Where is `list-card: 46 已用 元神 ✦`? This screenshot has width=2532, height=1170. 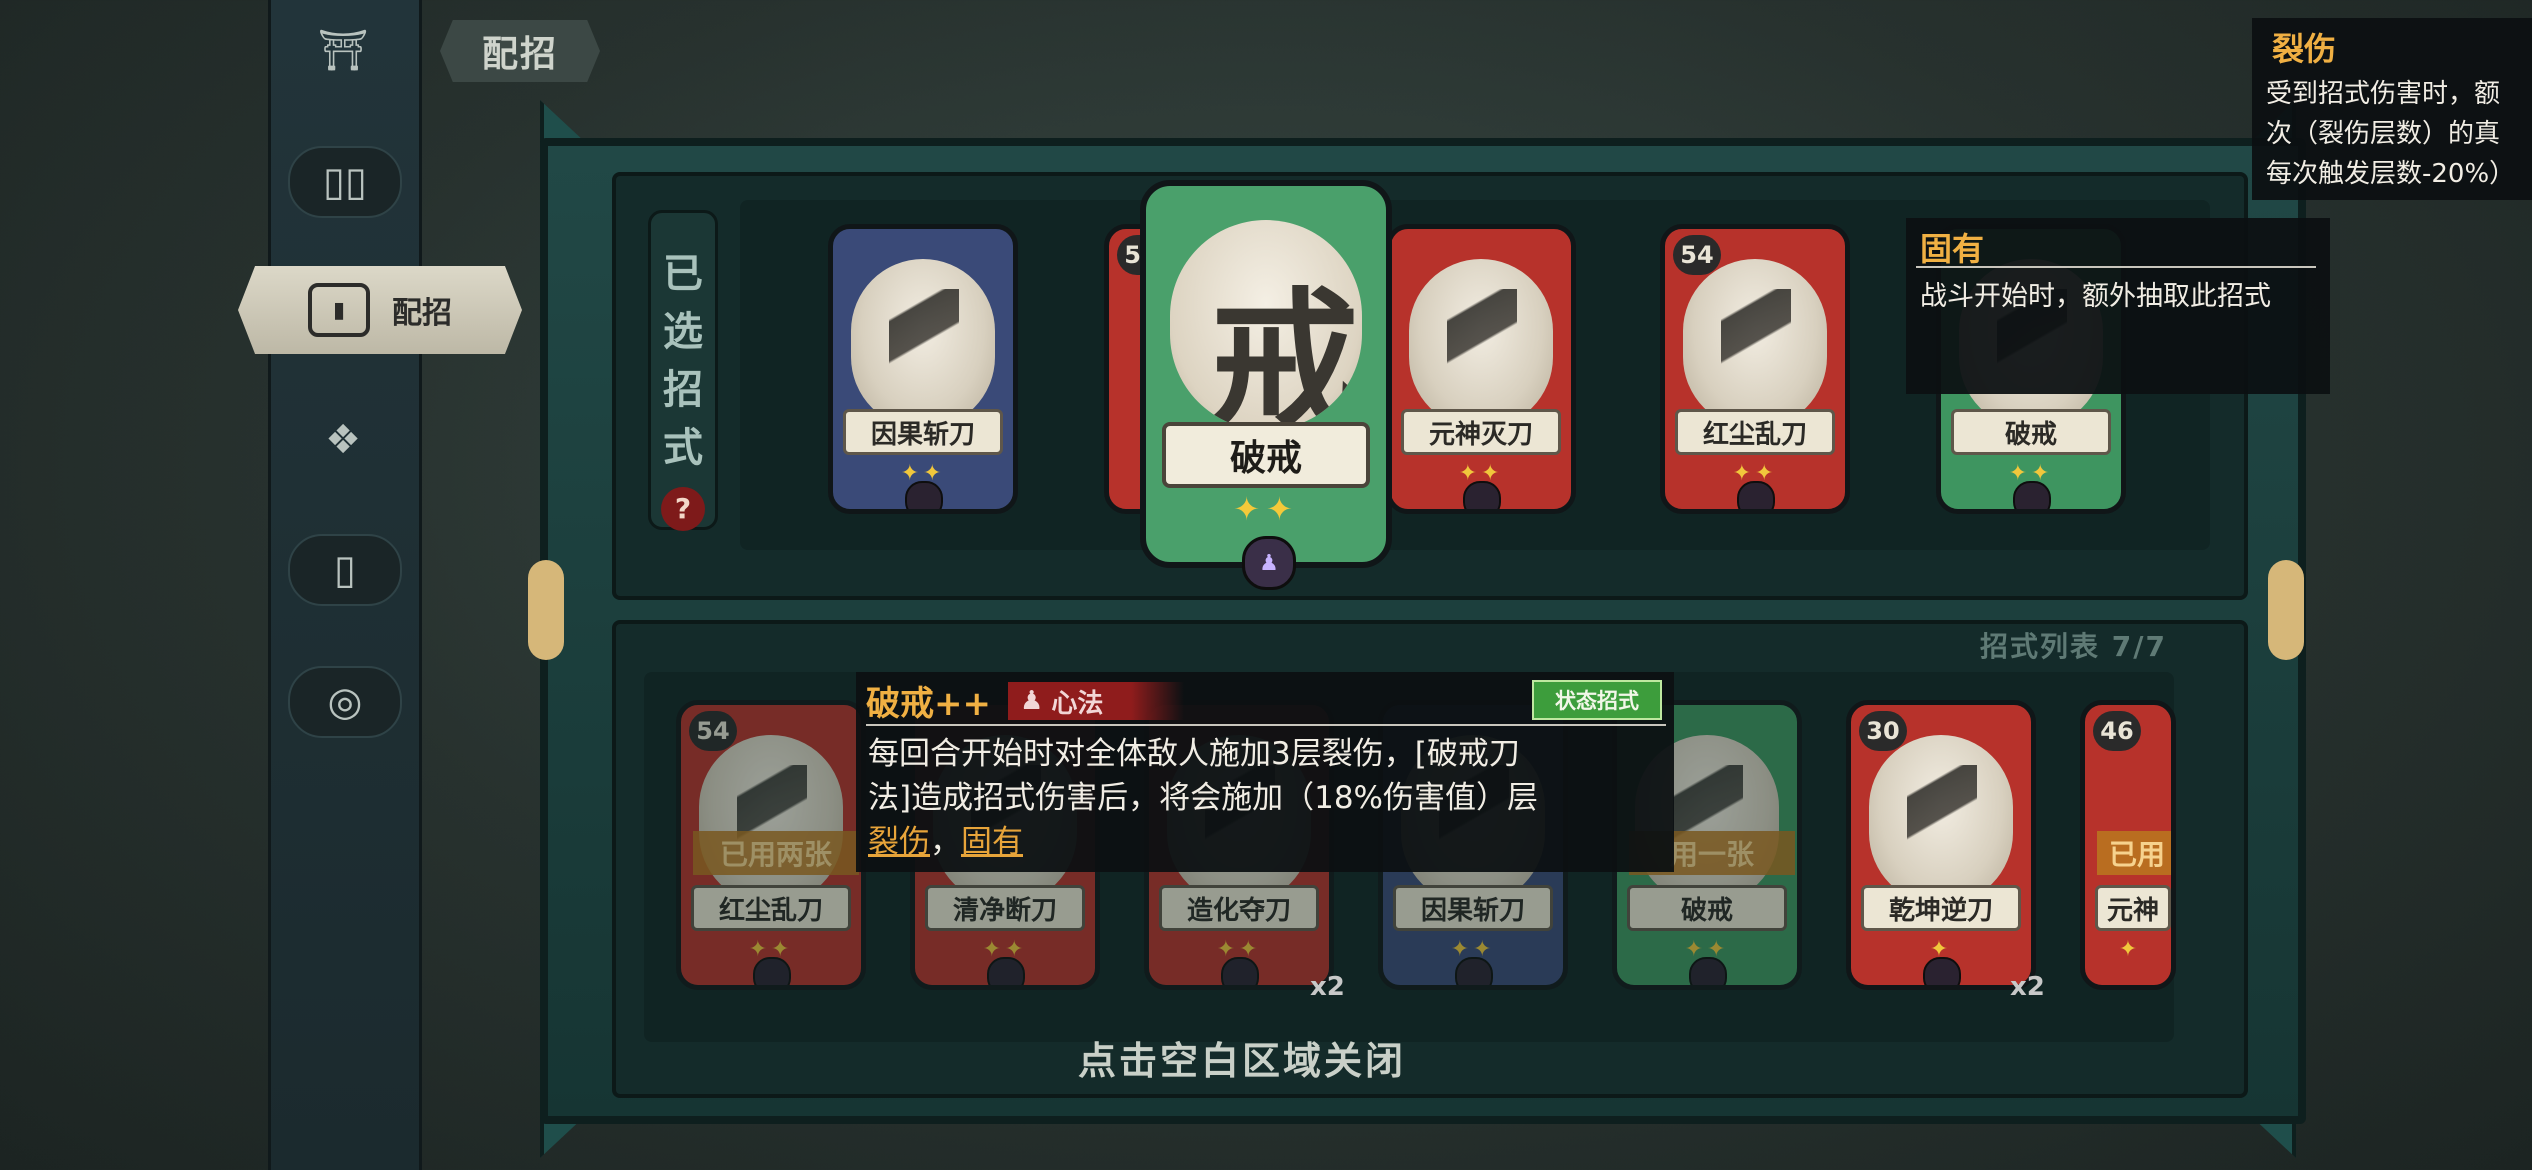 list-card: 46 已用 元神 ✦ is located at coordinates (2128, 845).